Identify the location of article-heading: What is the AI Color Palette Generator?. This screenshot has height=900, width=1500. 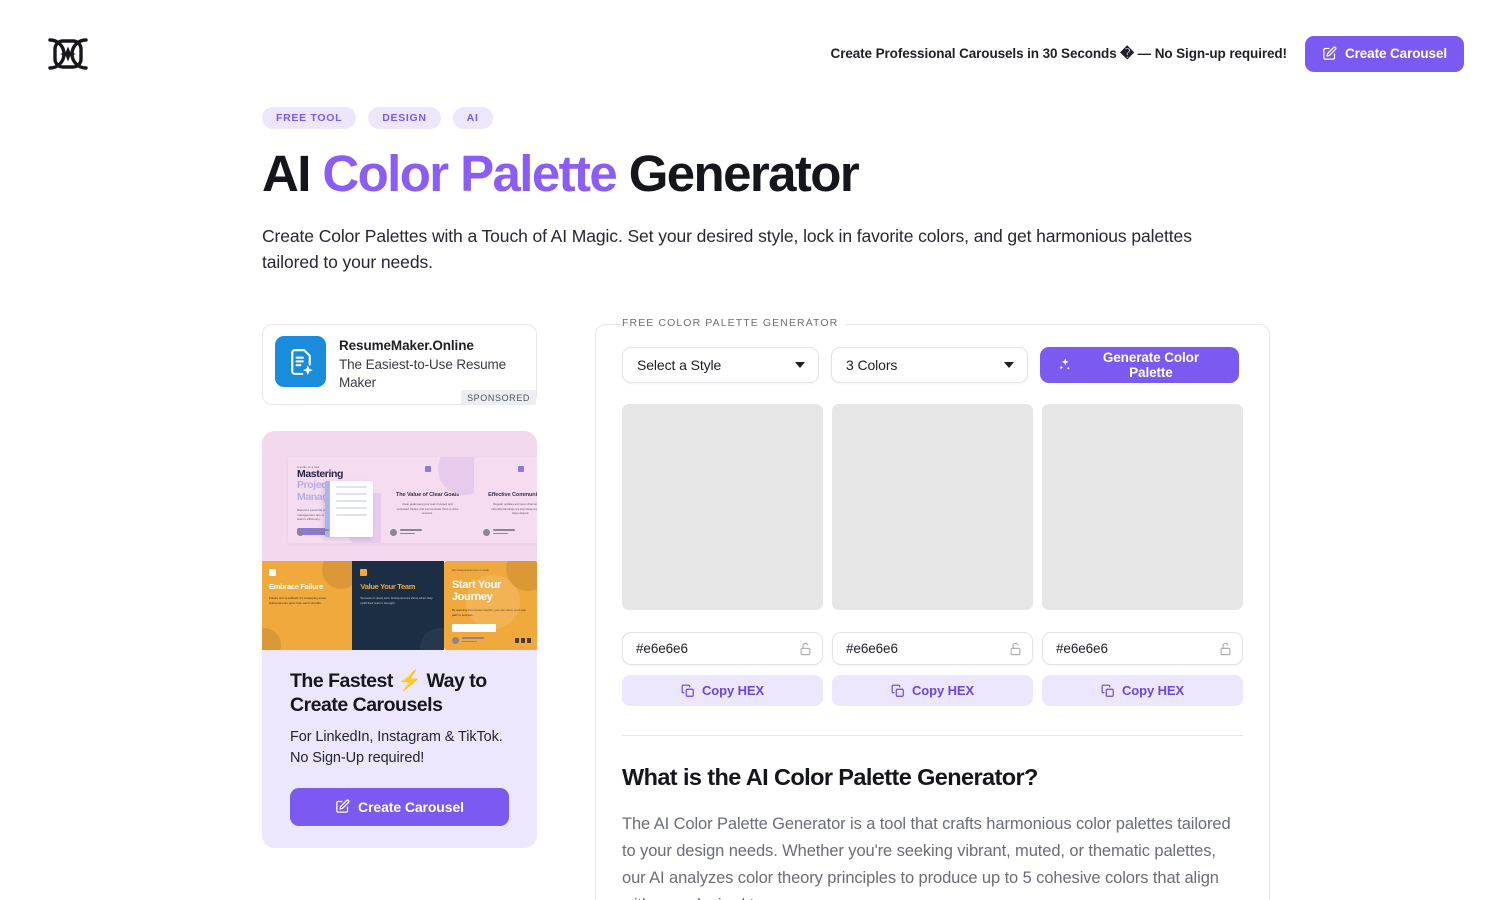
(830, 777).